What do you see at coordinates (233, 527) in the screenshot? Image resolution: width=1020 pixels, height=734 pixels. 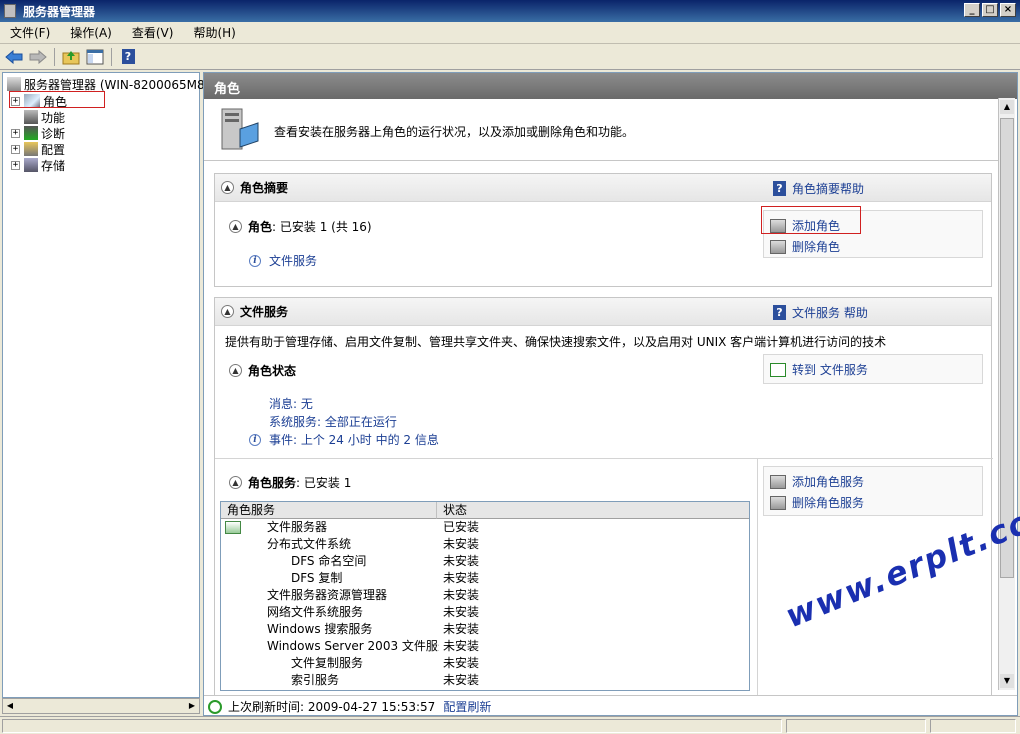 I see `installed-icon` at bounding box center [233, 527].